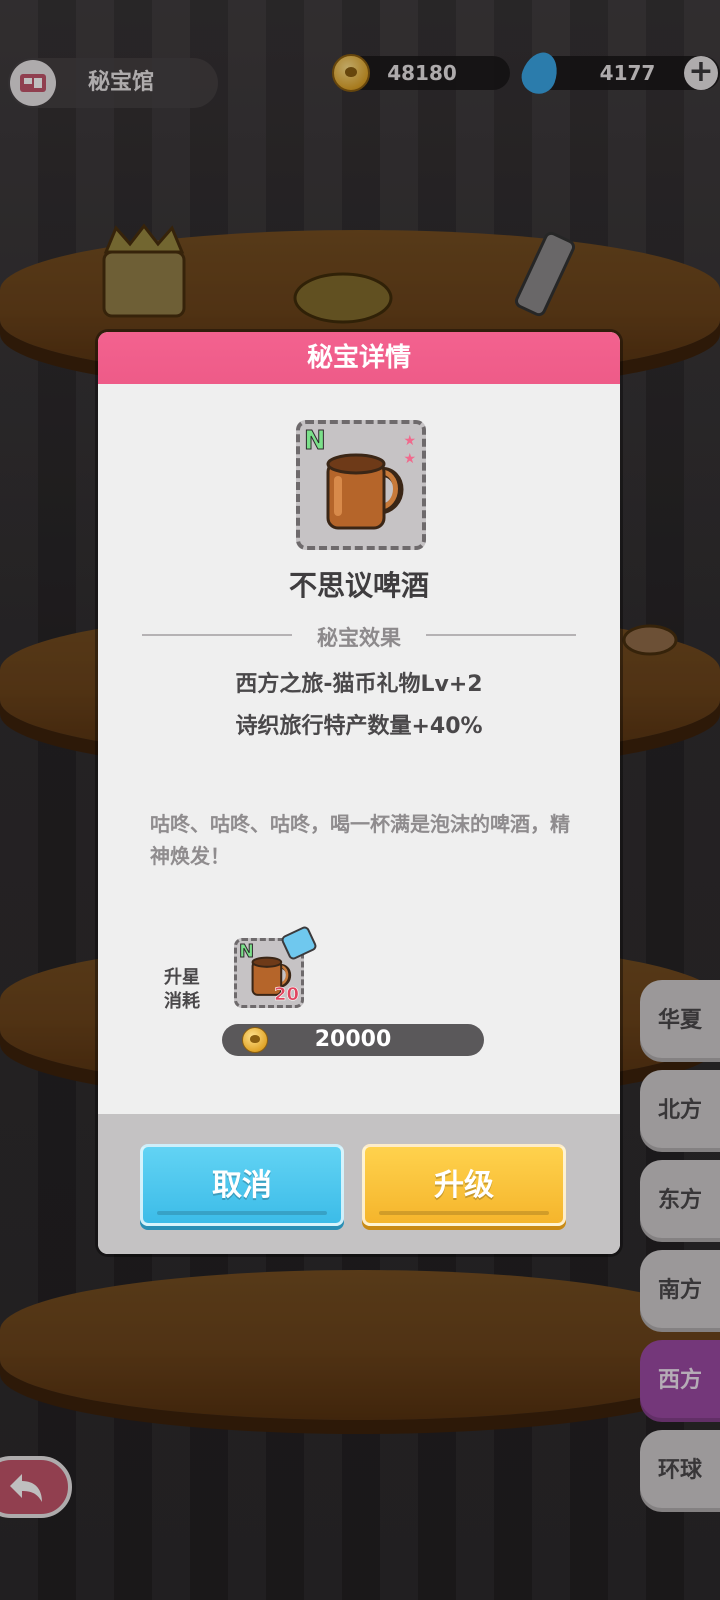  What do you see at coordinates (360, 840) in the screenshot?
I see `item-description: 咕咚、咕咚、咕咚，喝一杯满是泡沫的啤酒，精神焕发！` at bounding box center [360, 840].